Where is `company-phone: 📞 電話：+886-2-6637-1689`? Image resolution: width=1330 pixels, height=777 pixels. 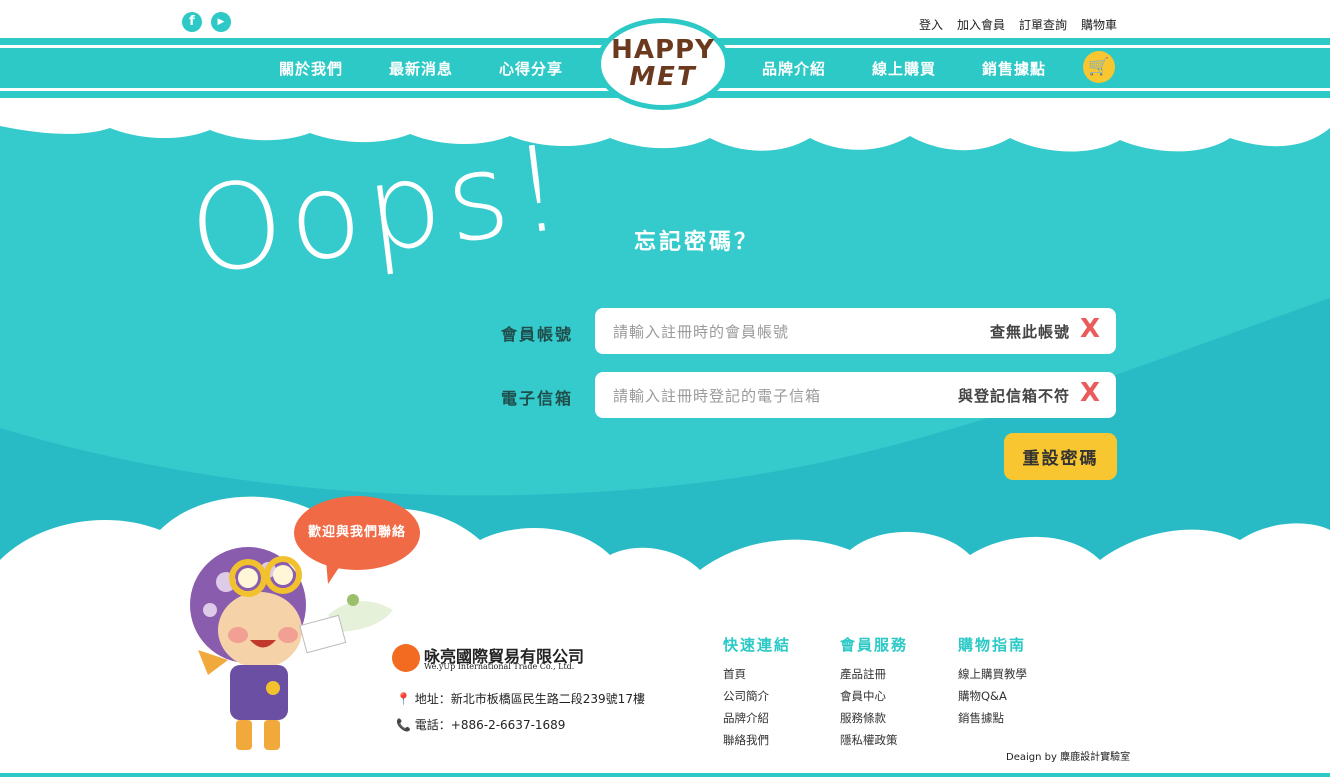 company-phone: 📞 電話：+886-2-6637-1689 is located at coordinates (480, 724).